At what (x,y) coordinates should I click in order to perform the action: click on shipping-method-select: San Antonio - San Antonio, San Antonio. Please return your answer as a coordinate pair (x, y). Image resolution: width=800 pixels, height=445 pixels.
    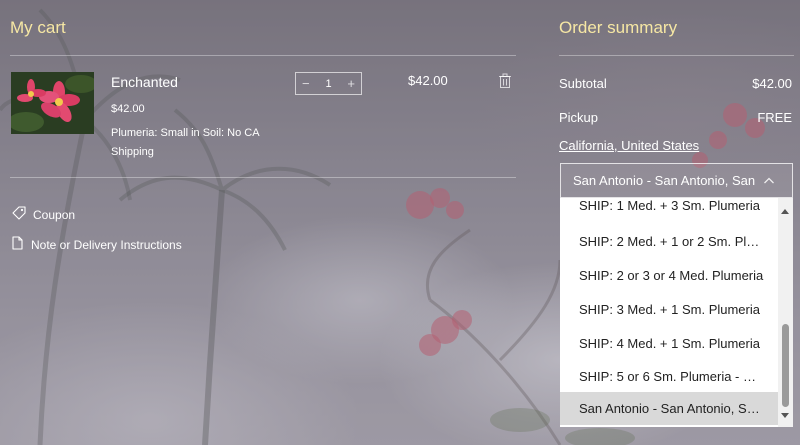
    Looking at the image, I should click on (676, 180).